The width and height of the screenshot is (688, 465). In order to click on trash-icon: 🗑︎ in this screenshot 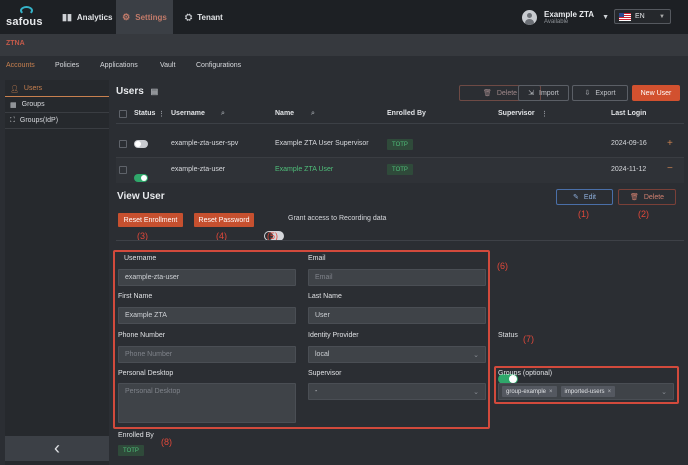, I will do `click(487, 93)`.